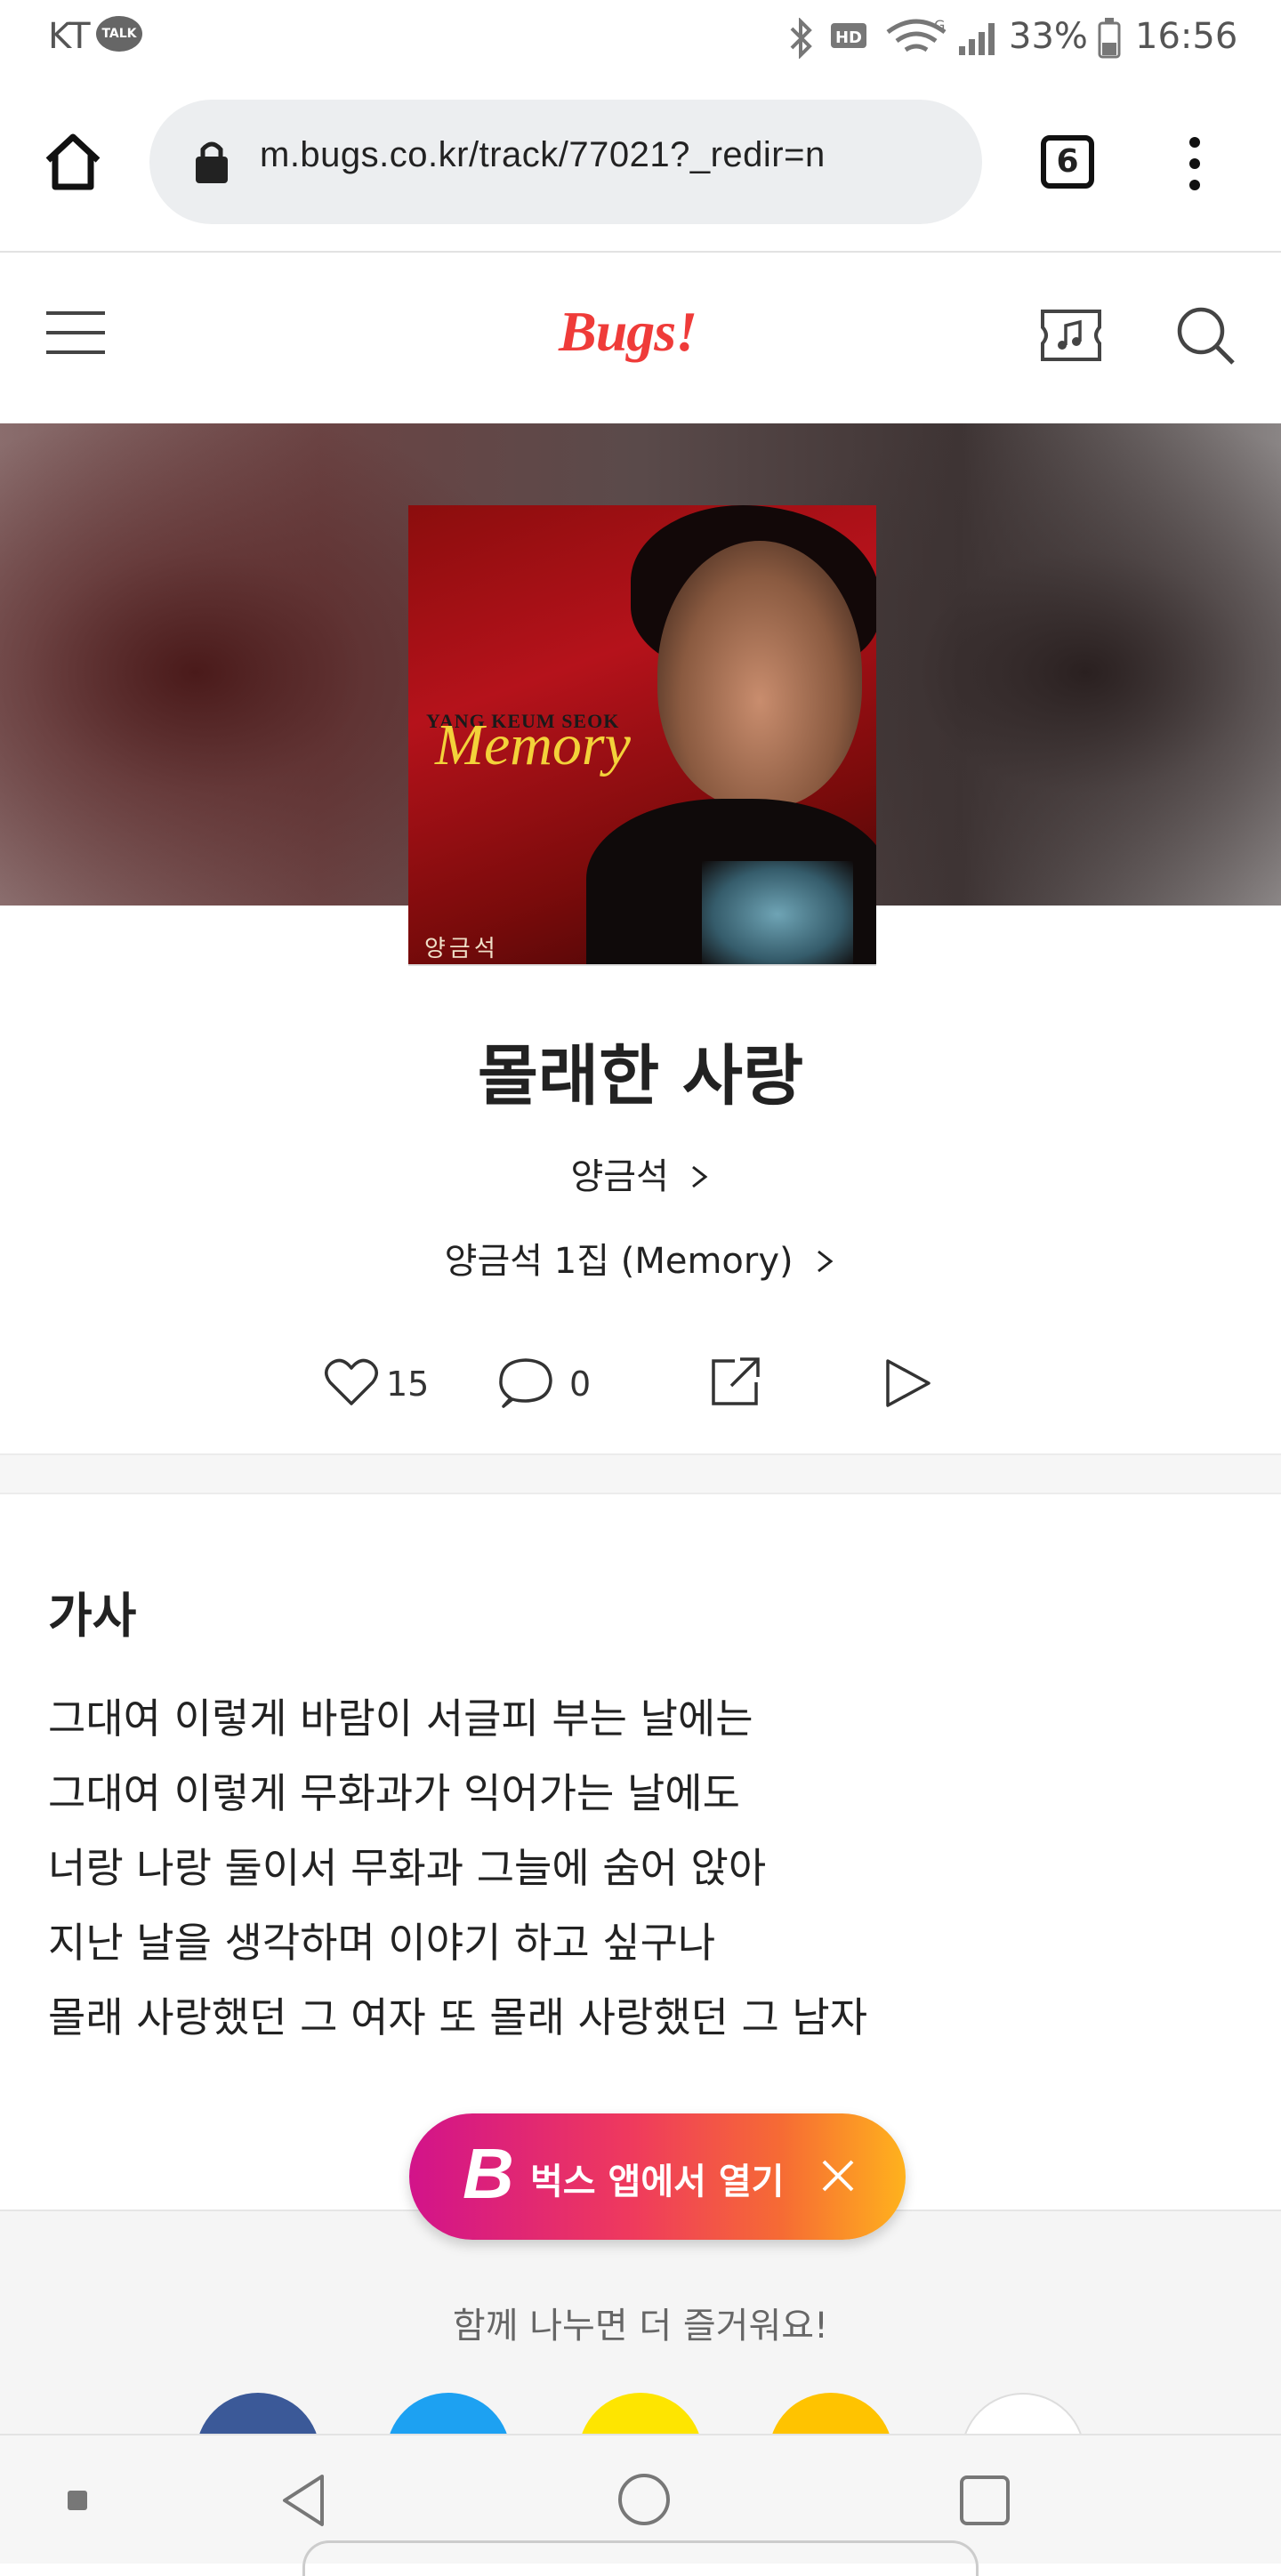 This screenshot has height=2576, width=1281. What do you see at coordinates (644, 2499) in the screenshot?
I see `home-nav-icon` at bounding box center [644, 2499].